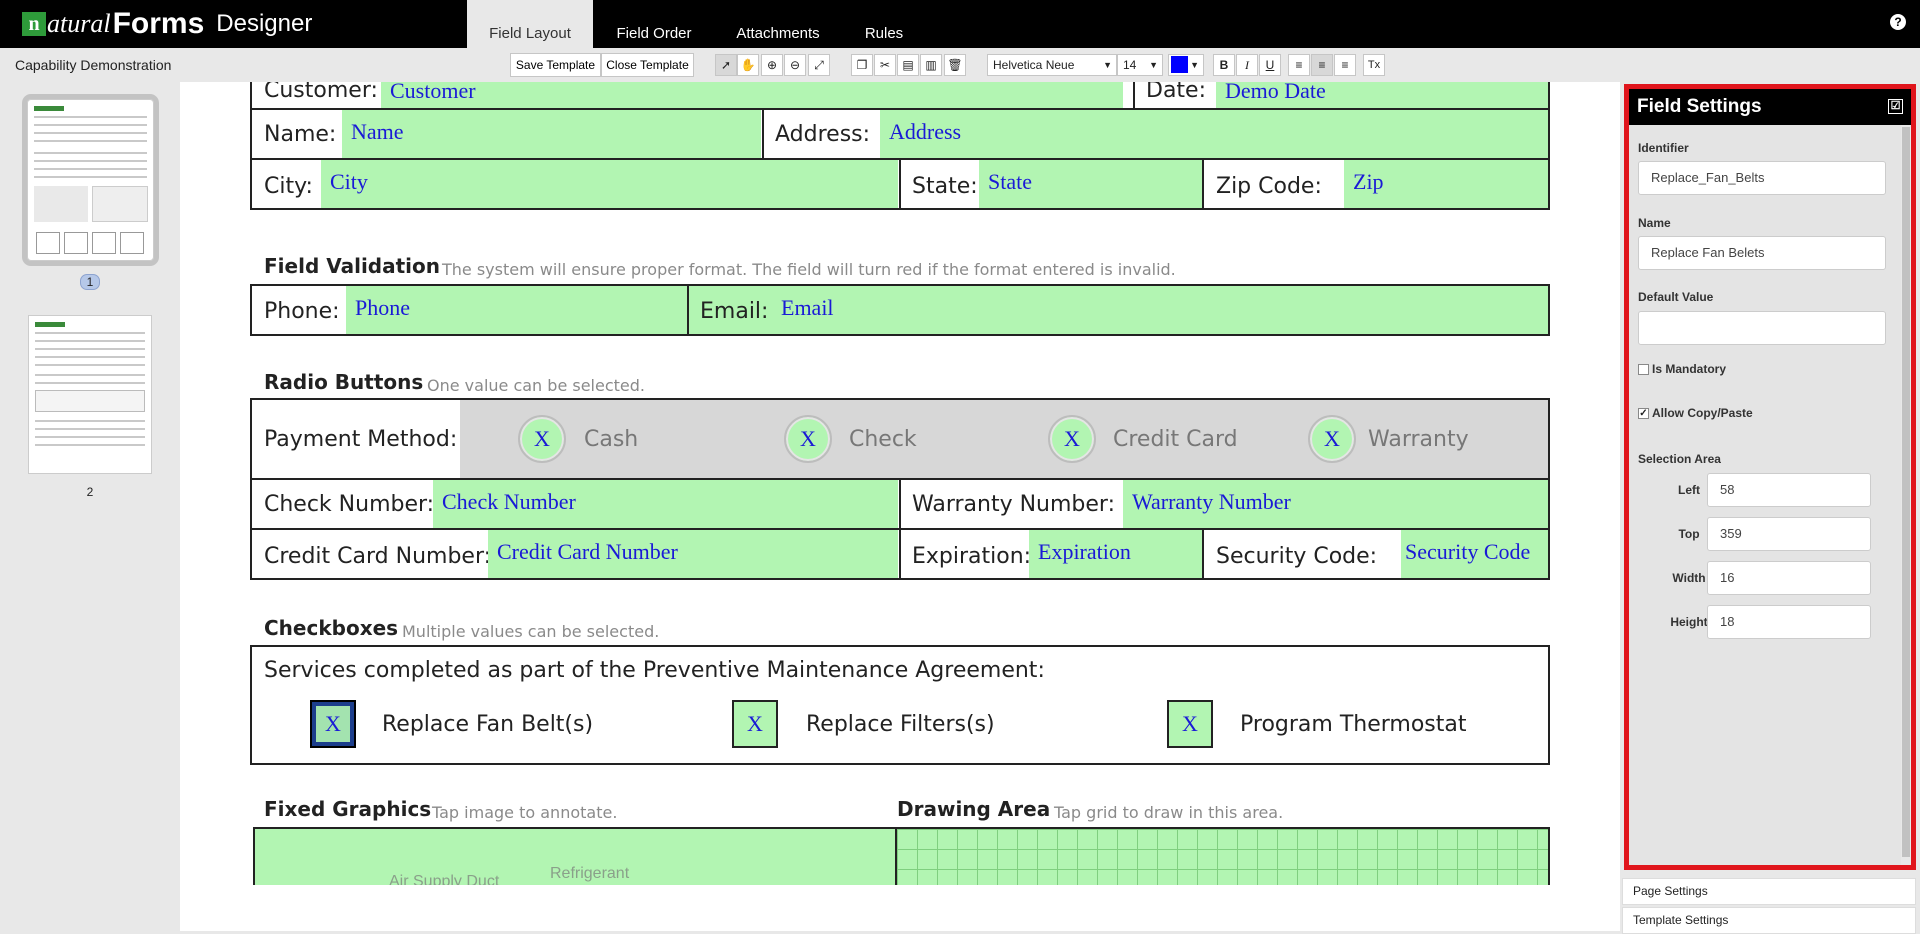 The width and height of the screenshot is (1920, 934). What do you see at coordinates (1345, 65) in the screenshot?
I see `align-right-icon: ≡` at bounding box center [1345, 65].